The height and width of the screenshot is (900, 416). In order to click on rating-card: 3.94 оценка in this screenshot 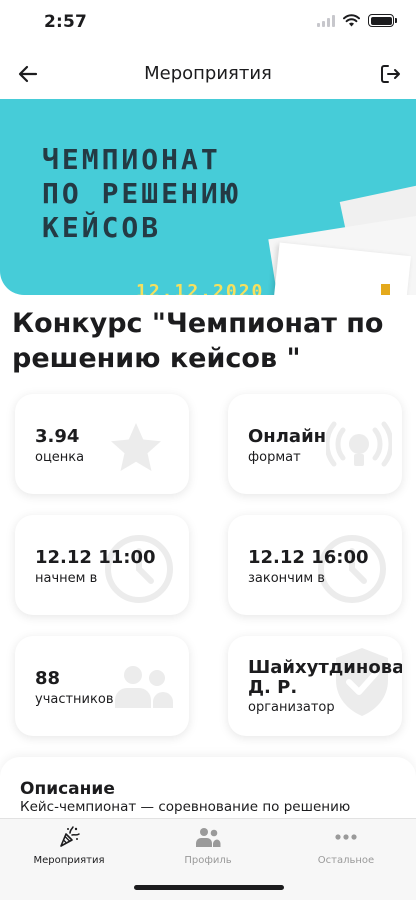, I will do `click(102, 444)`.